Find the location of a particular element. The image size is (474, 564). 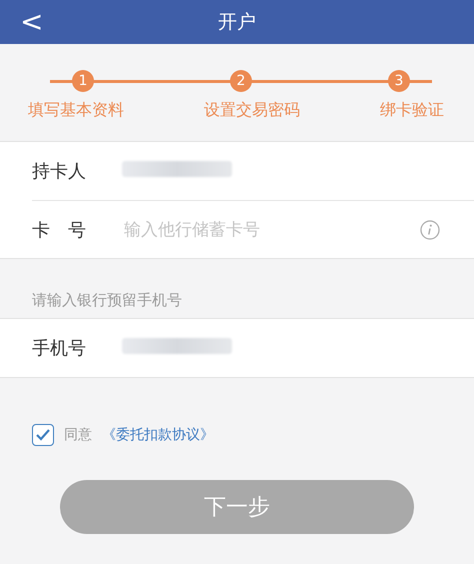

card-number-input: 输入他行储蓄卡号 is located at coordinates (271, 229).